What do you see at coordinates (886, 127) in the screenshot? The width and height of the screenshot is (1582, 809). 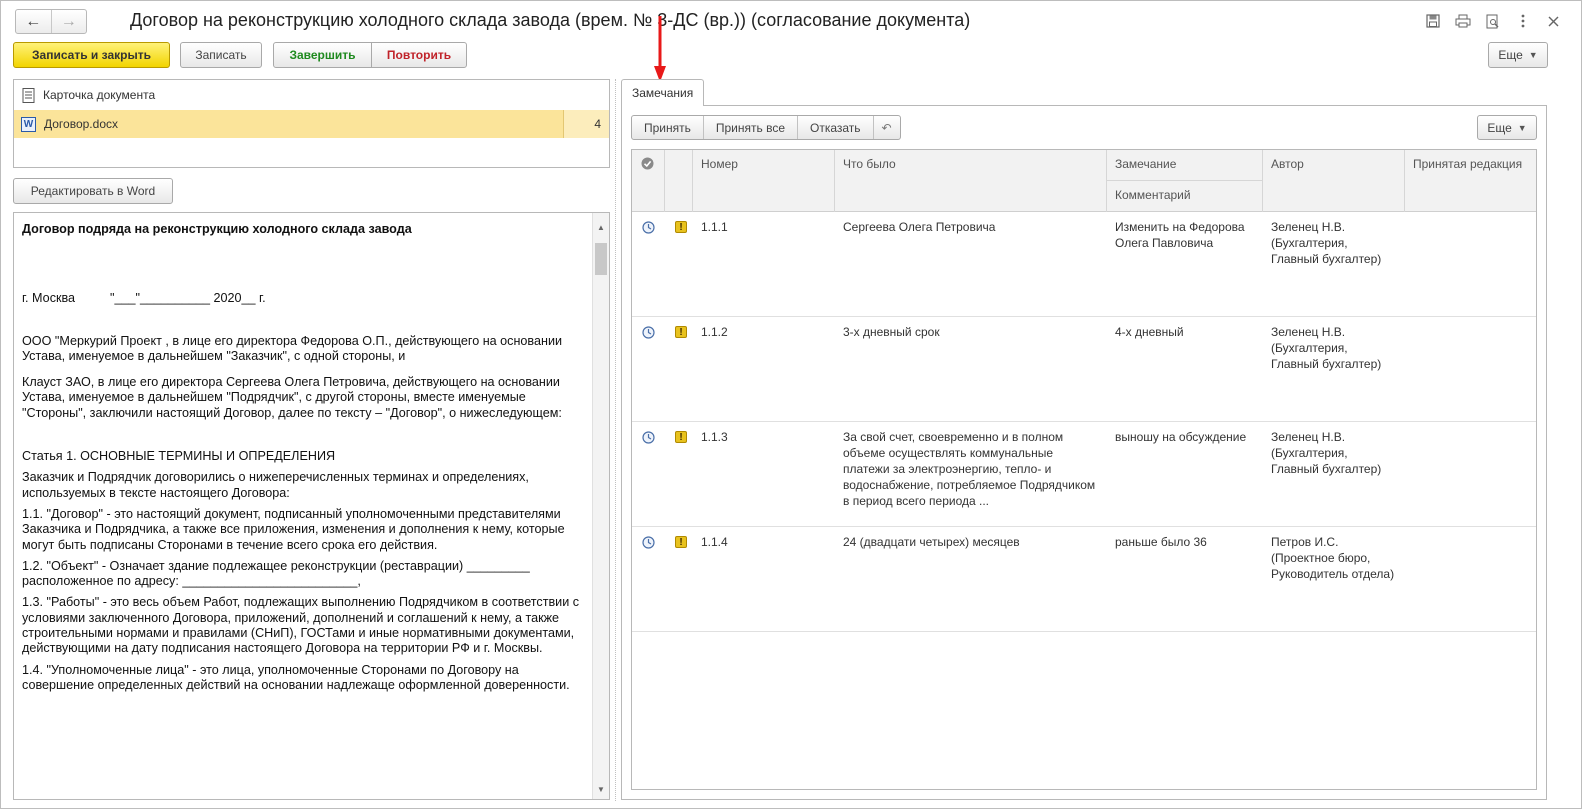 I see `undo-icon: ↶` at bounding box center [886, 127].